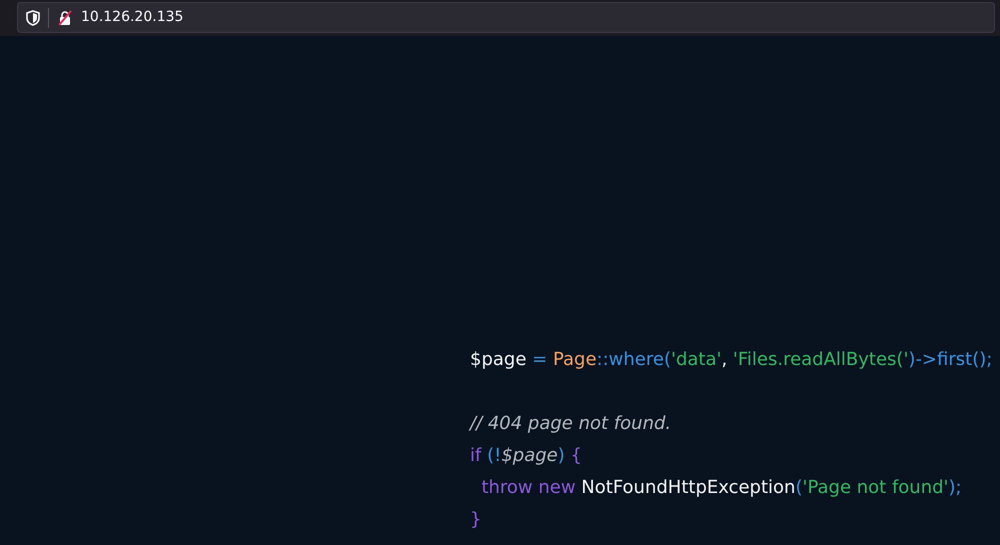 This screenshot has height=545, width=1000. What do you see at coordinates (526, 456) in the screenshot?
I see `code-line: if (!$page) {` at bounding box center [526, 456].